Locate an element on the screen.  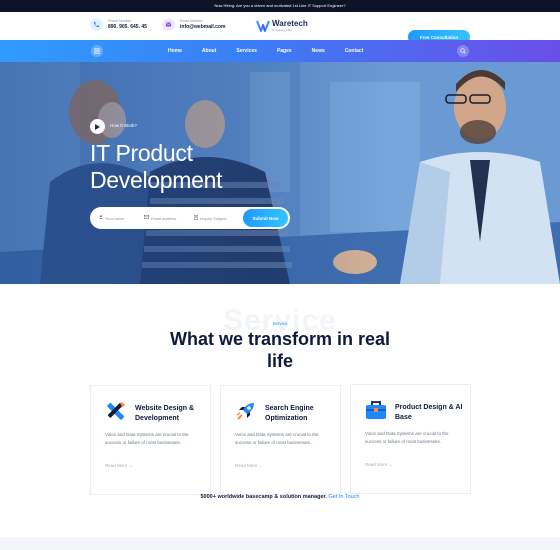
nav-item-contact: Contact is located at coordinates (354, 51).